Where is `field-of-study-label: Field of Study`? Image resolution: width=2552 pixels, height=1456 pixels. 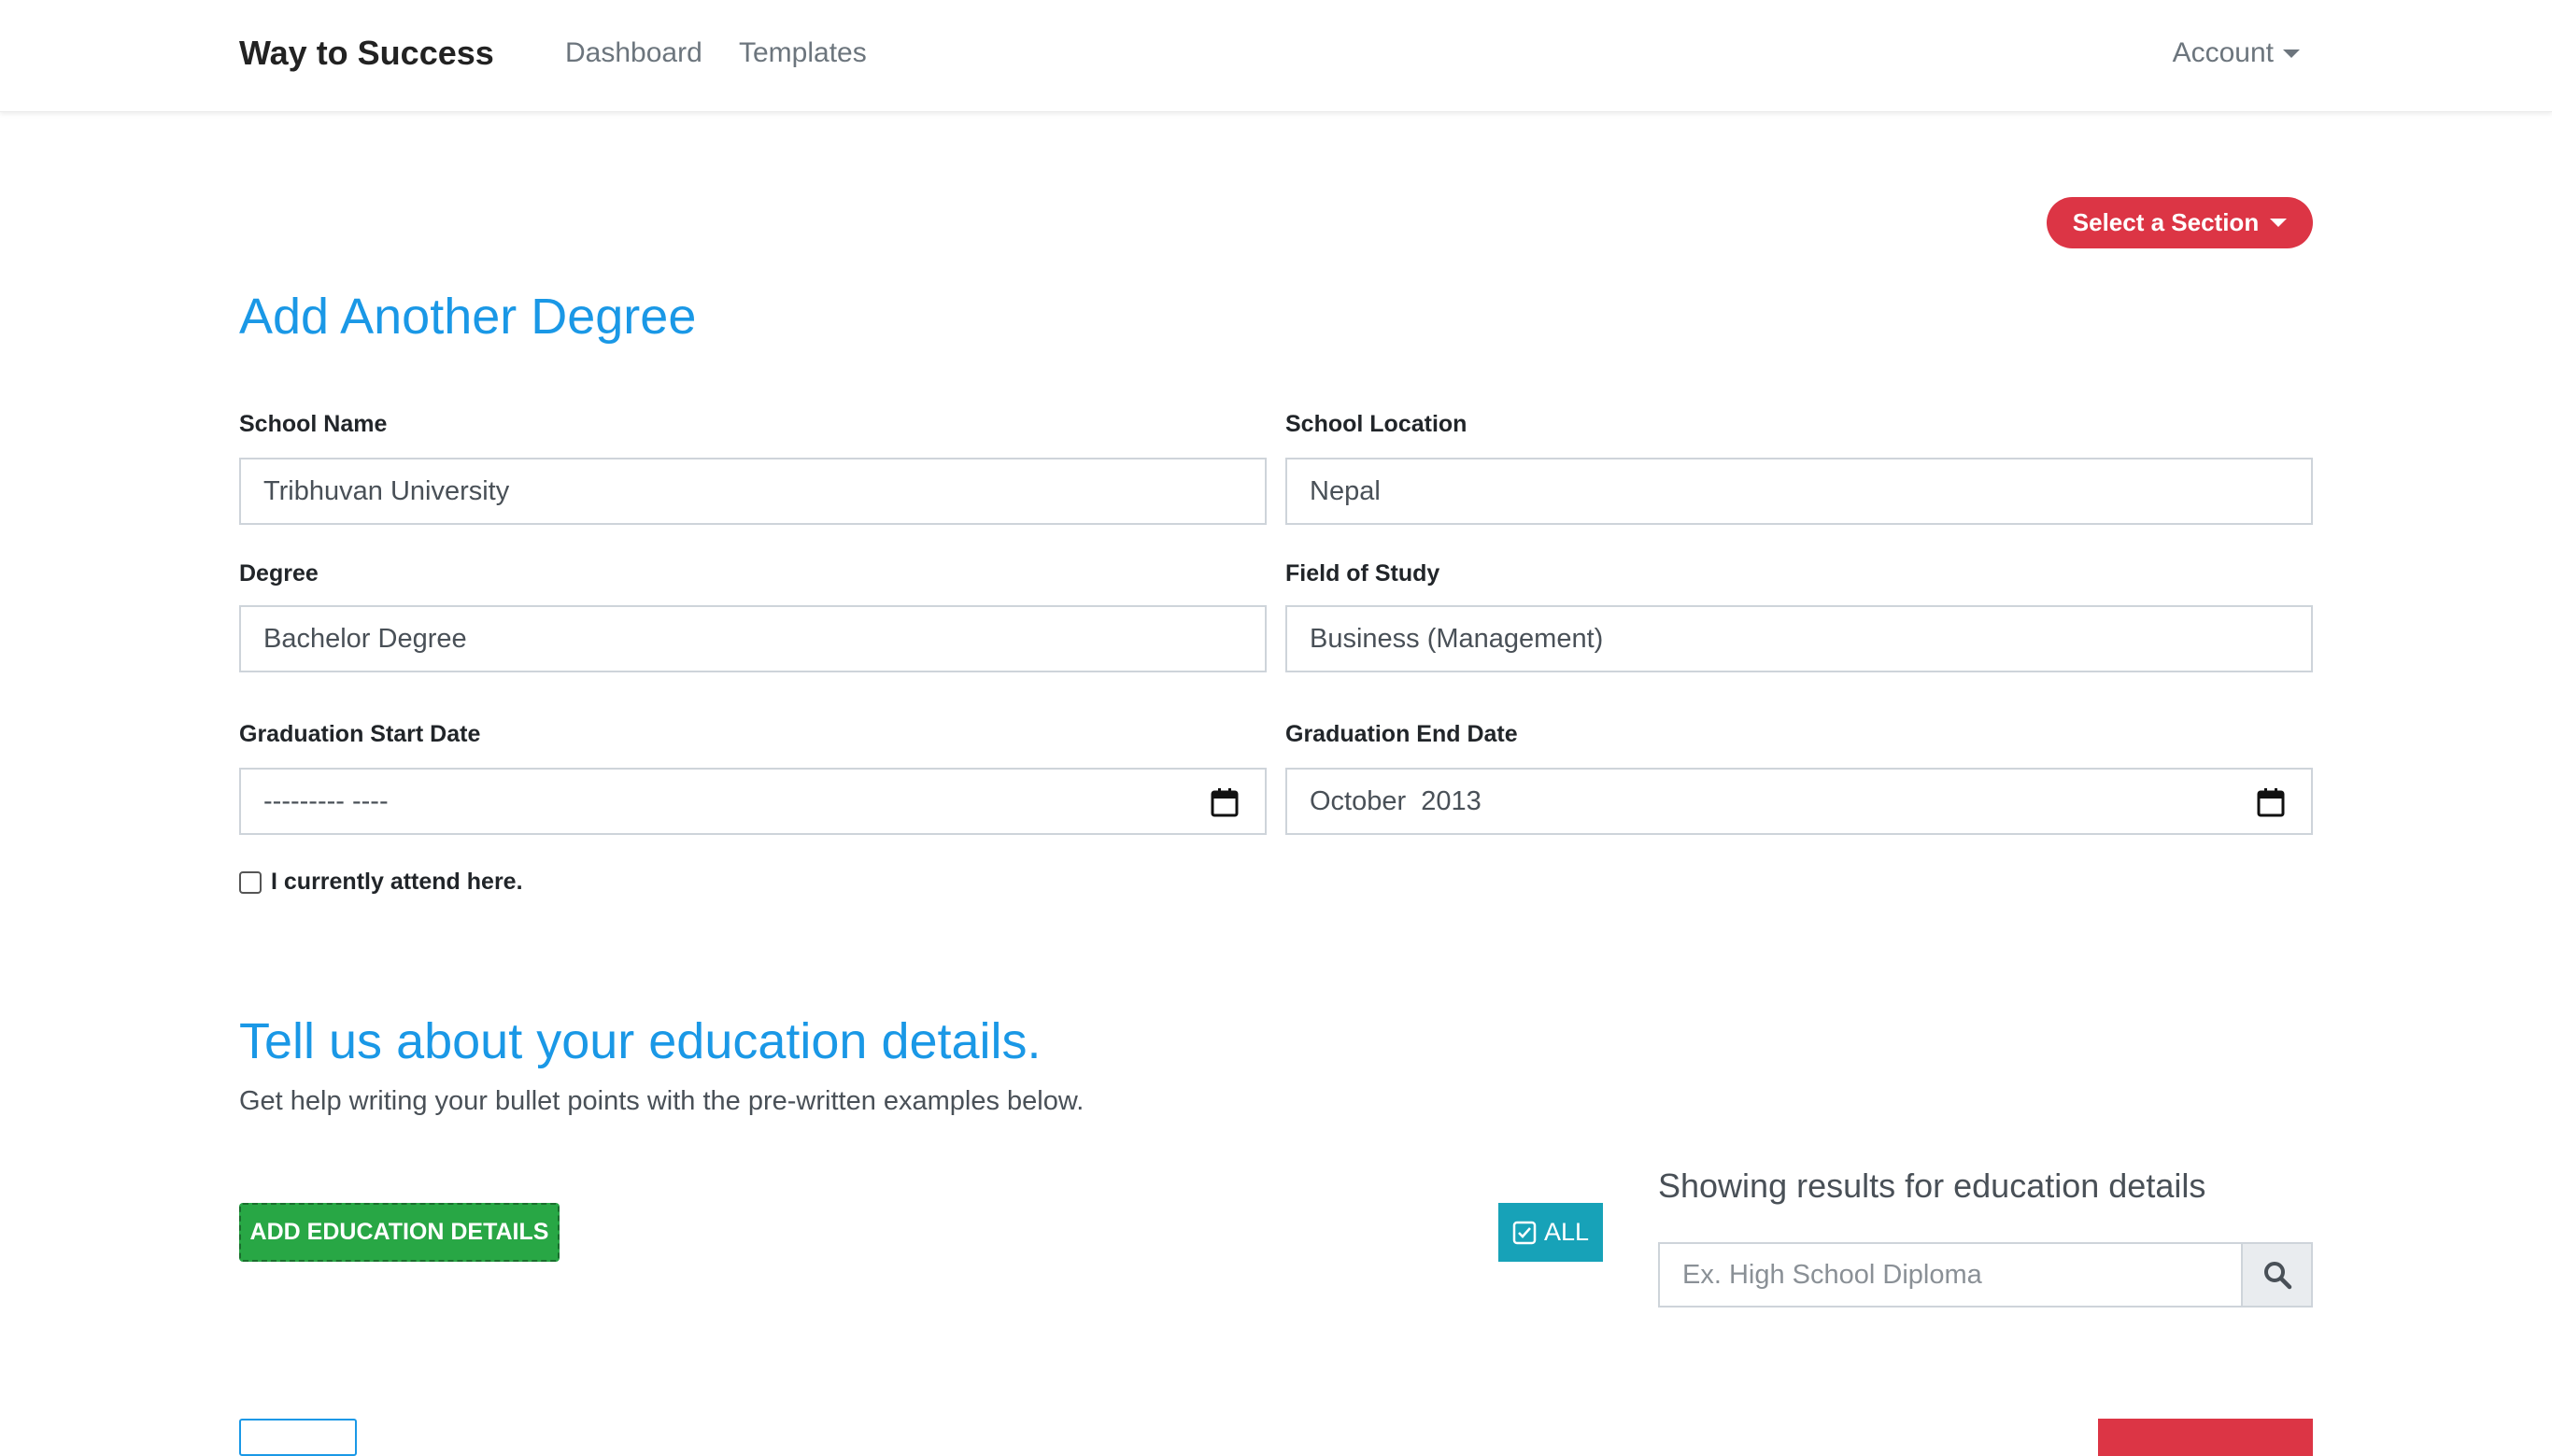
field-of-study-label: Field of Study is located at coordinates (1362, 573).